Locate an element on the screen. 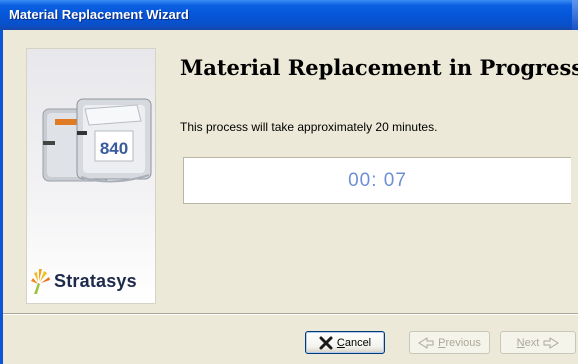 The height and width of the screenshot is (364, 578). stratasys-logo: Stratasys is located at coordinates (83, 281).